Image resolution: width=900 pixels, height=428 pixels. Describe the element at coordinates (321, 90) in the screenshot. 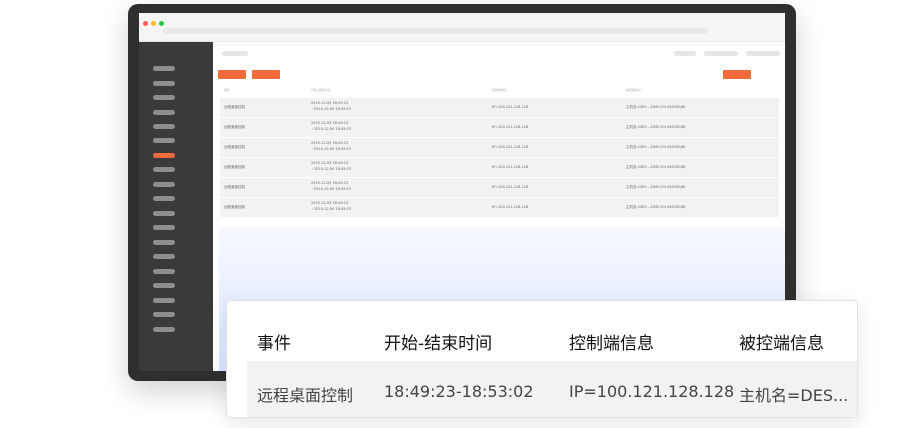

I see `table-header-time: 开始-结束时间` at that location.